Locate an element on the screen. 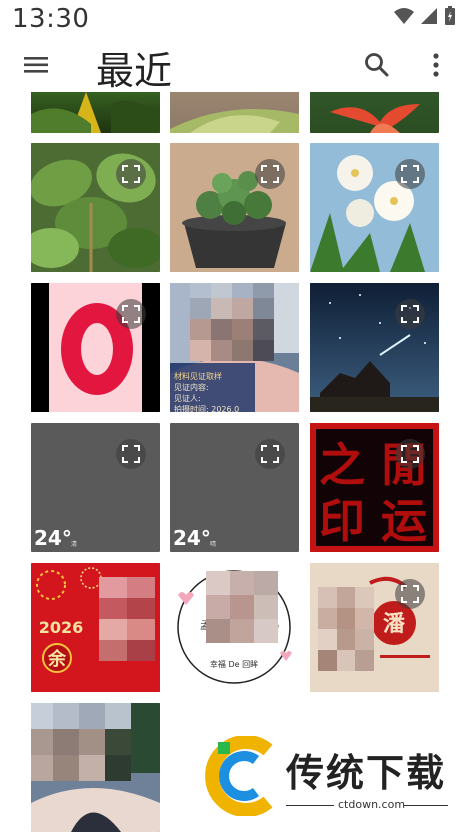 The width and height of the screenshot is (470, 836). signal-icon is located at coordinates (429, 16).